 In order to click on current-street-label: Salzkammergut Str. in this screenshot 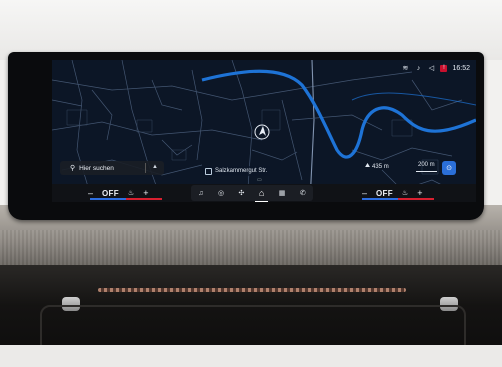, I will do `click(236, 171)`.